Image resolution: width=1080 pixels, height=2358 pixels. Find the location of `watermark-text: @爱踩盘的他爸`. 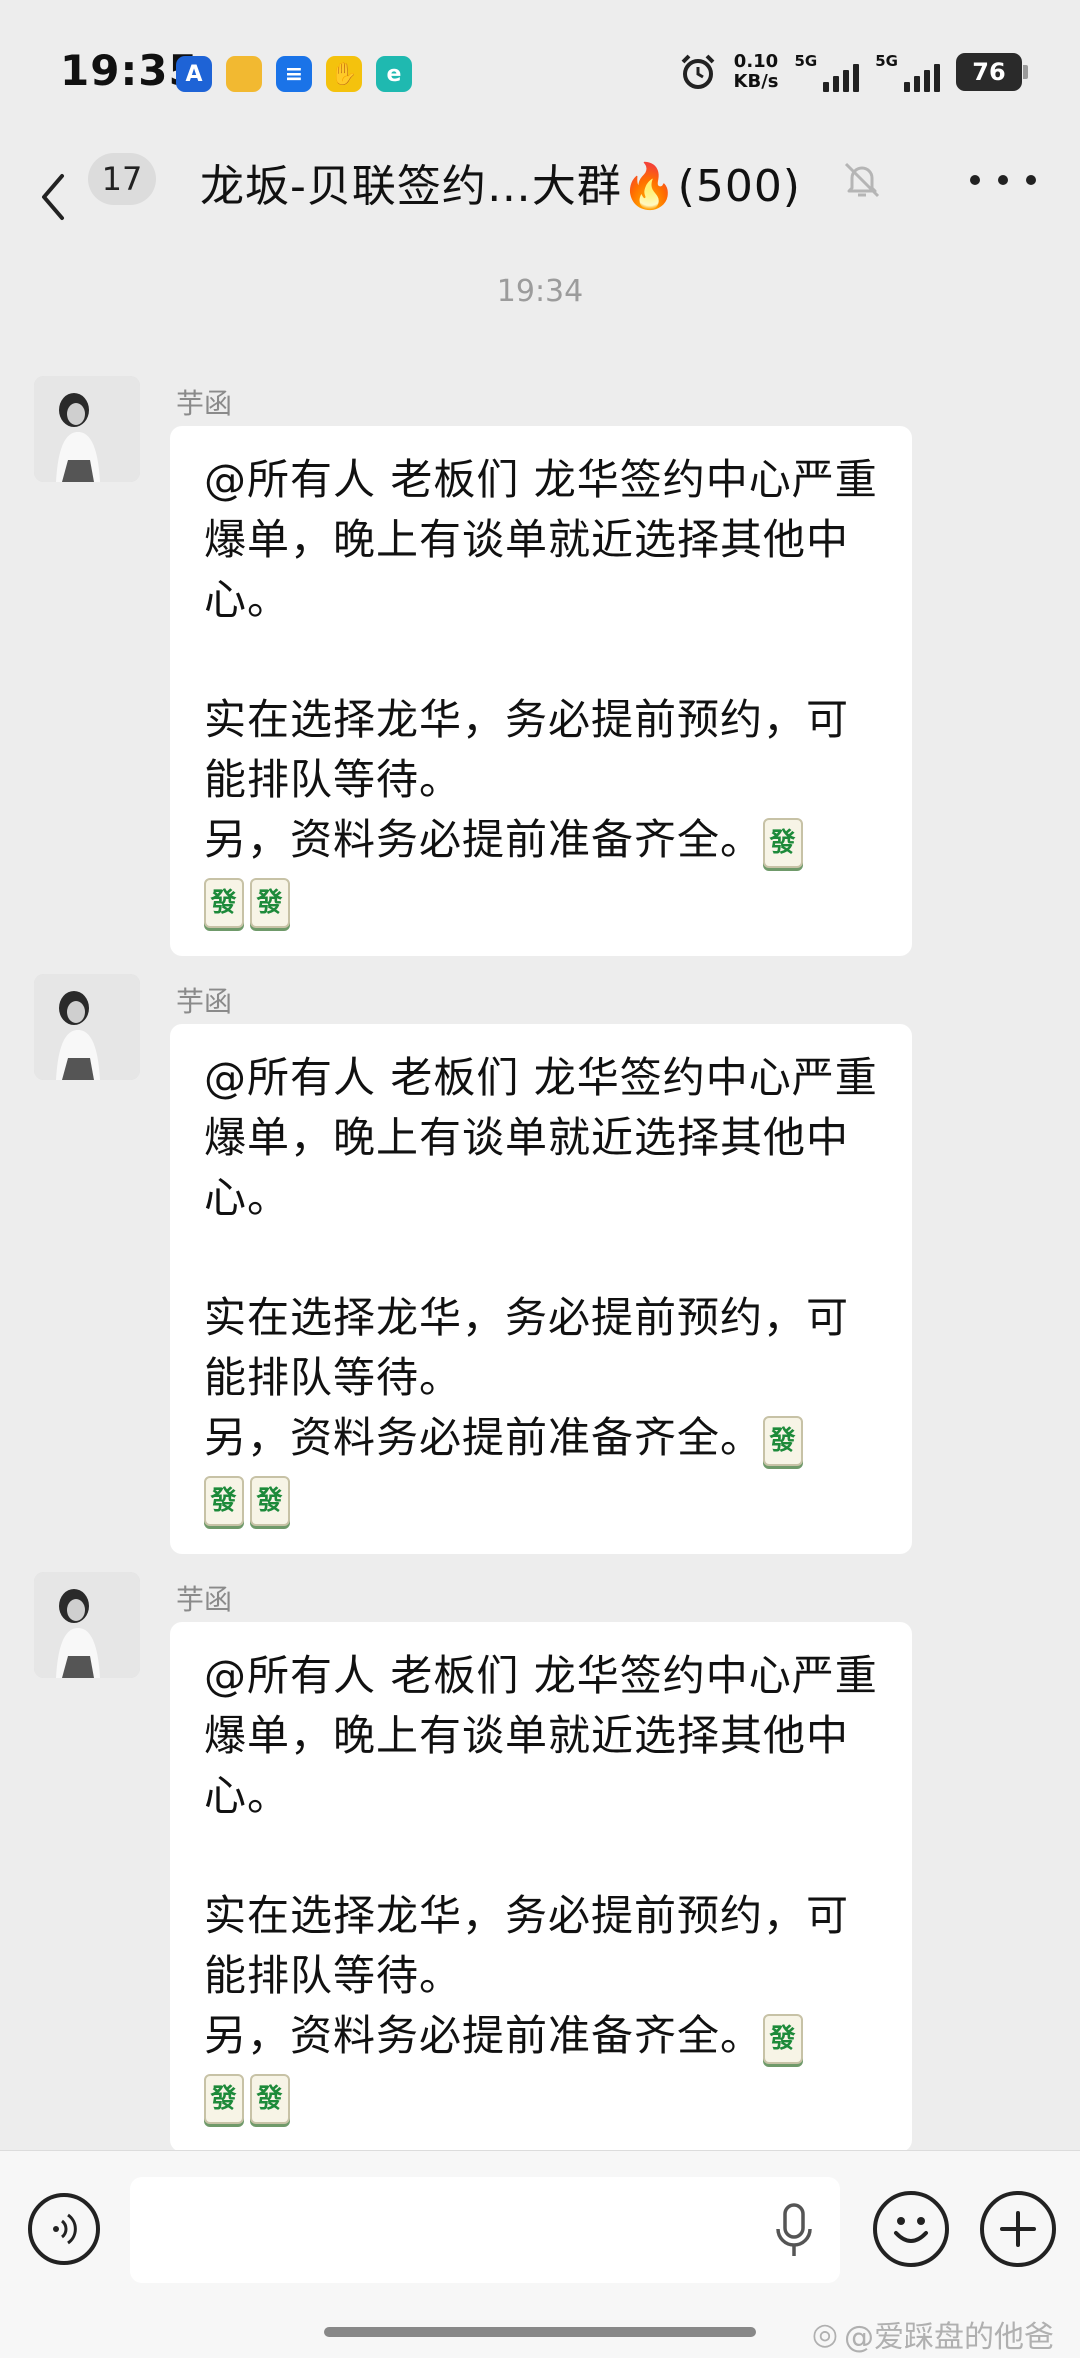

watermark-text: @爱踩盘的他爸 is located at coordinates (949, 2337).